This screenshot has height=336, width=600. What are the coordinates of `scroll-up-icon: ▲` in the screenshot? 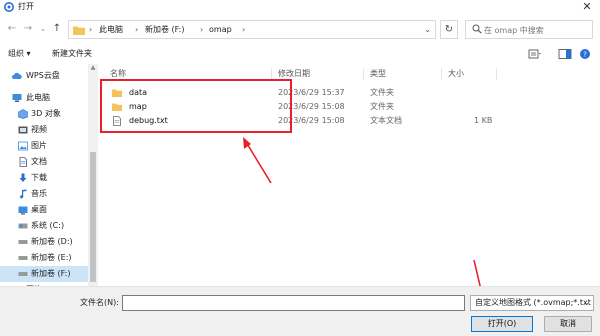 It's located at (93, 68).